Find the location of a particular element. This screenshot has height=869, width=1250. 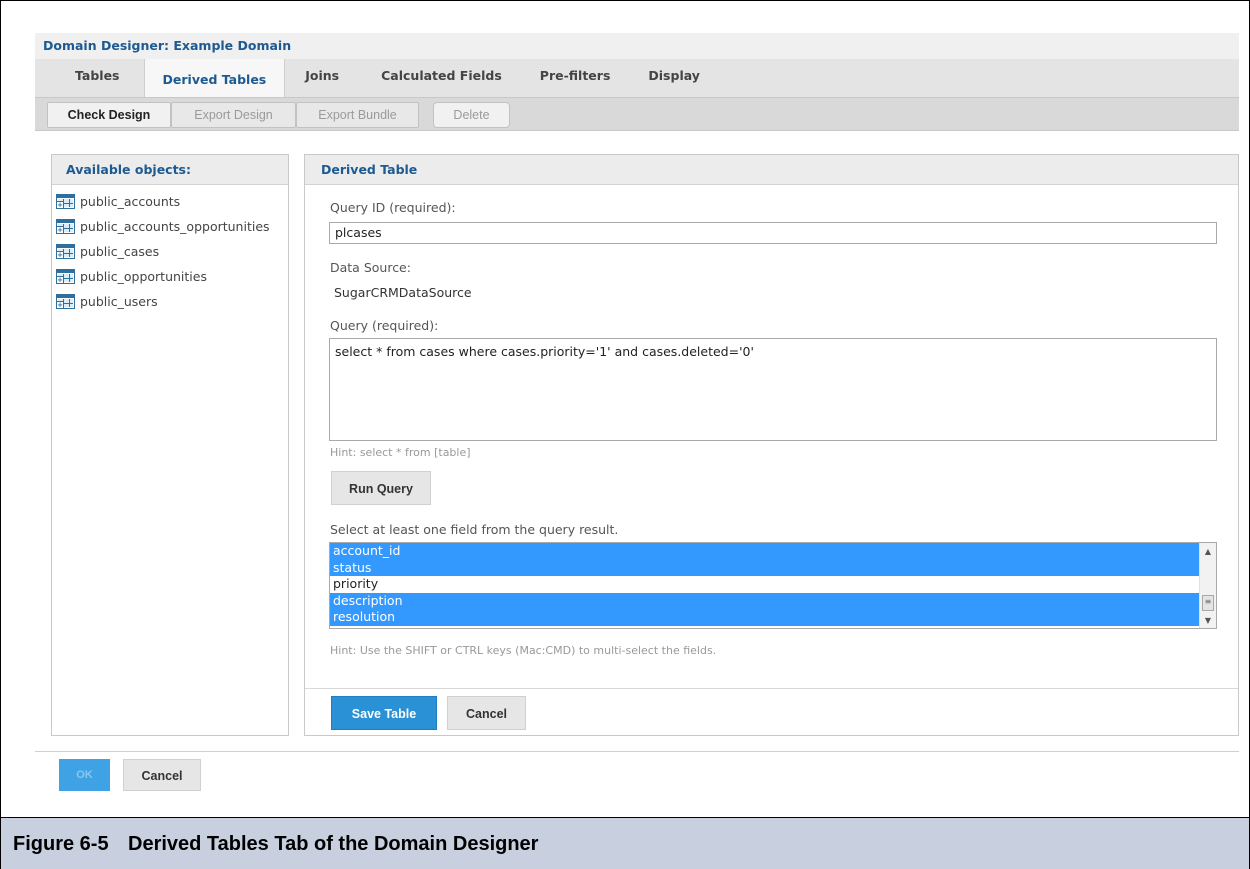

panel-divider is located at coordinates (771, 688).